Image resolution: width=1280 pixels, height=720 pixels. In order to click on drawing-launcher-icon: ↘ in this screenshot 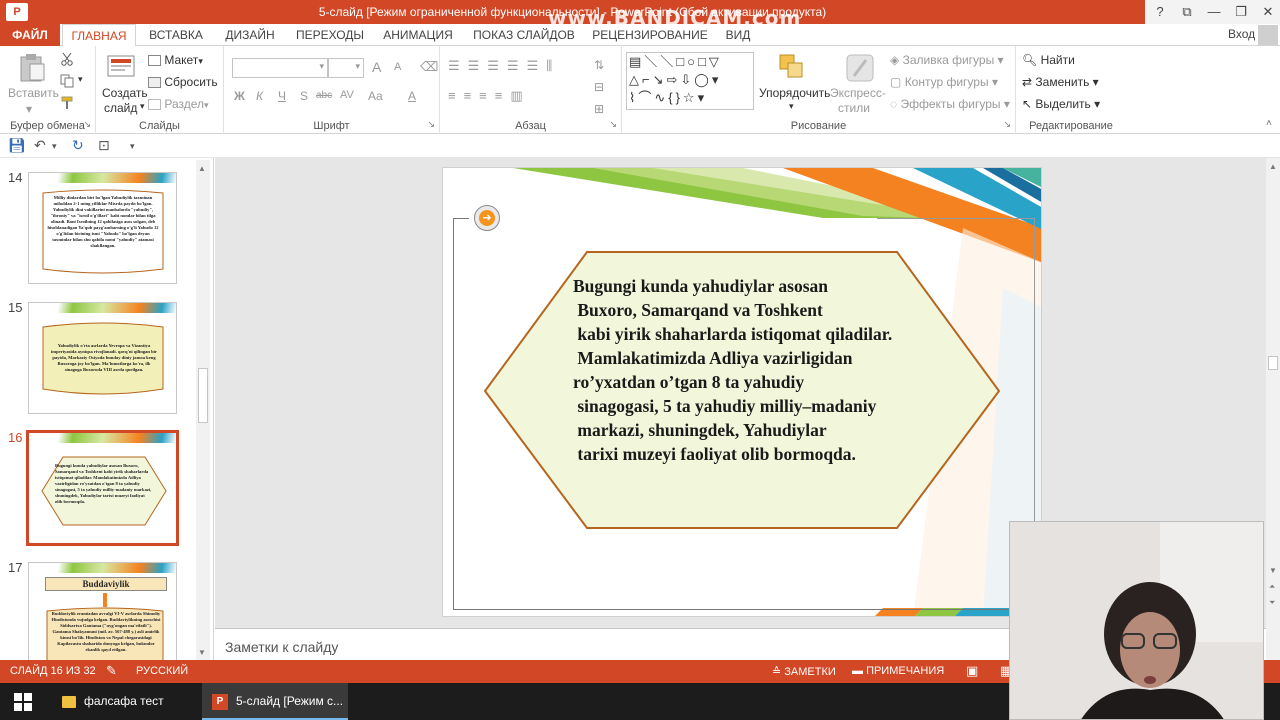, I will do `click(1007, 124)`.